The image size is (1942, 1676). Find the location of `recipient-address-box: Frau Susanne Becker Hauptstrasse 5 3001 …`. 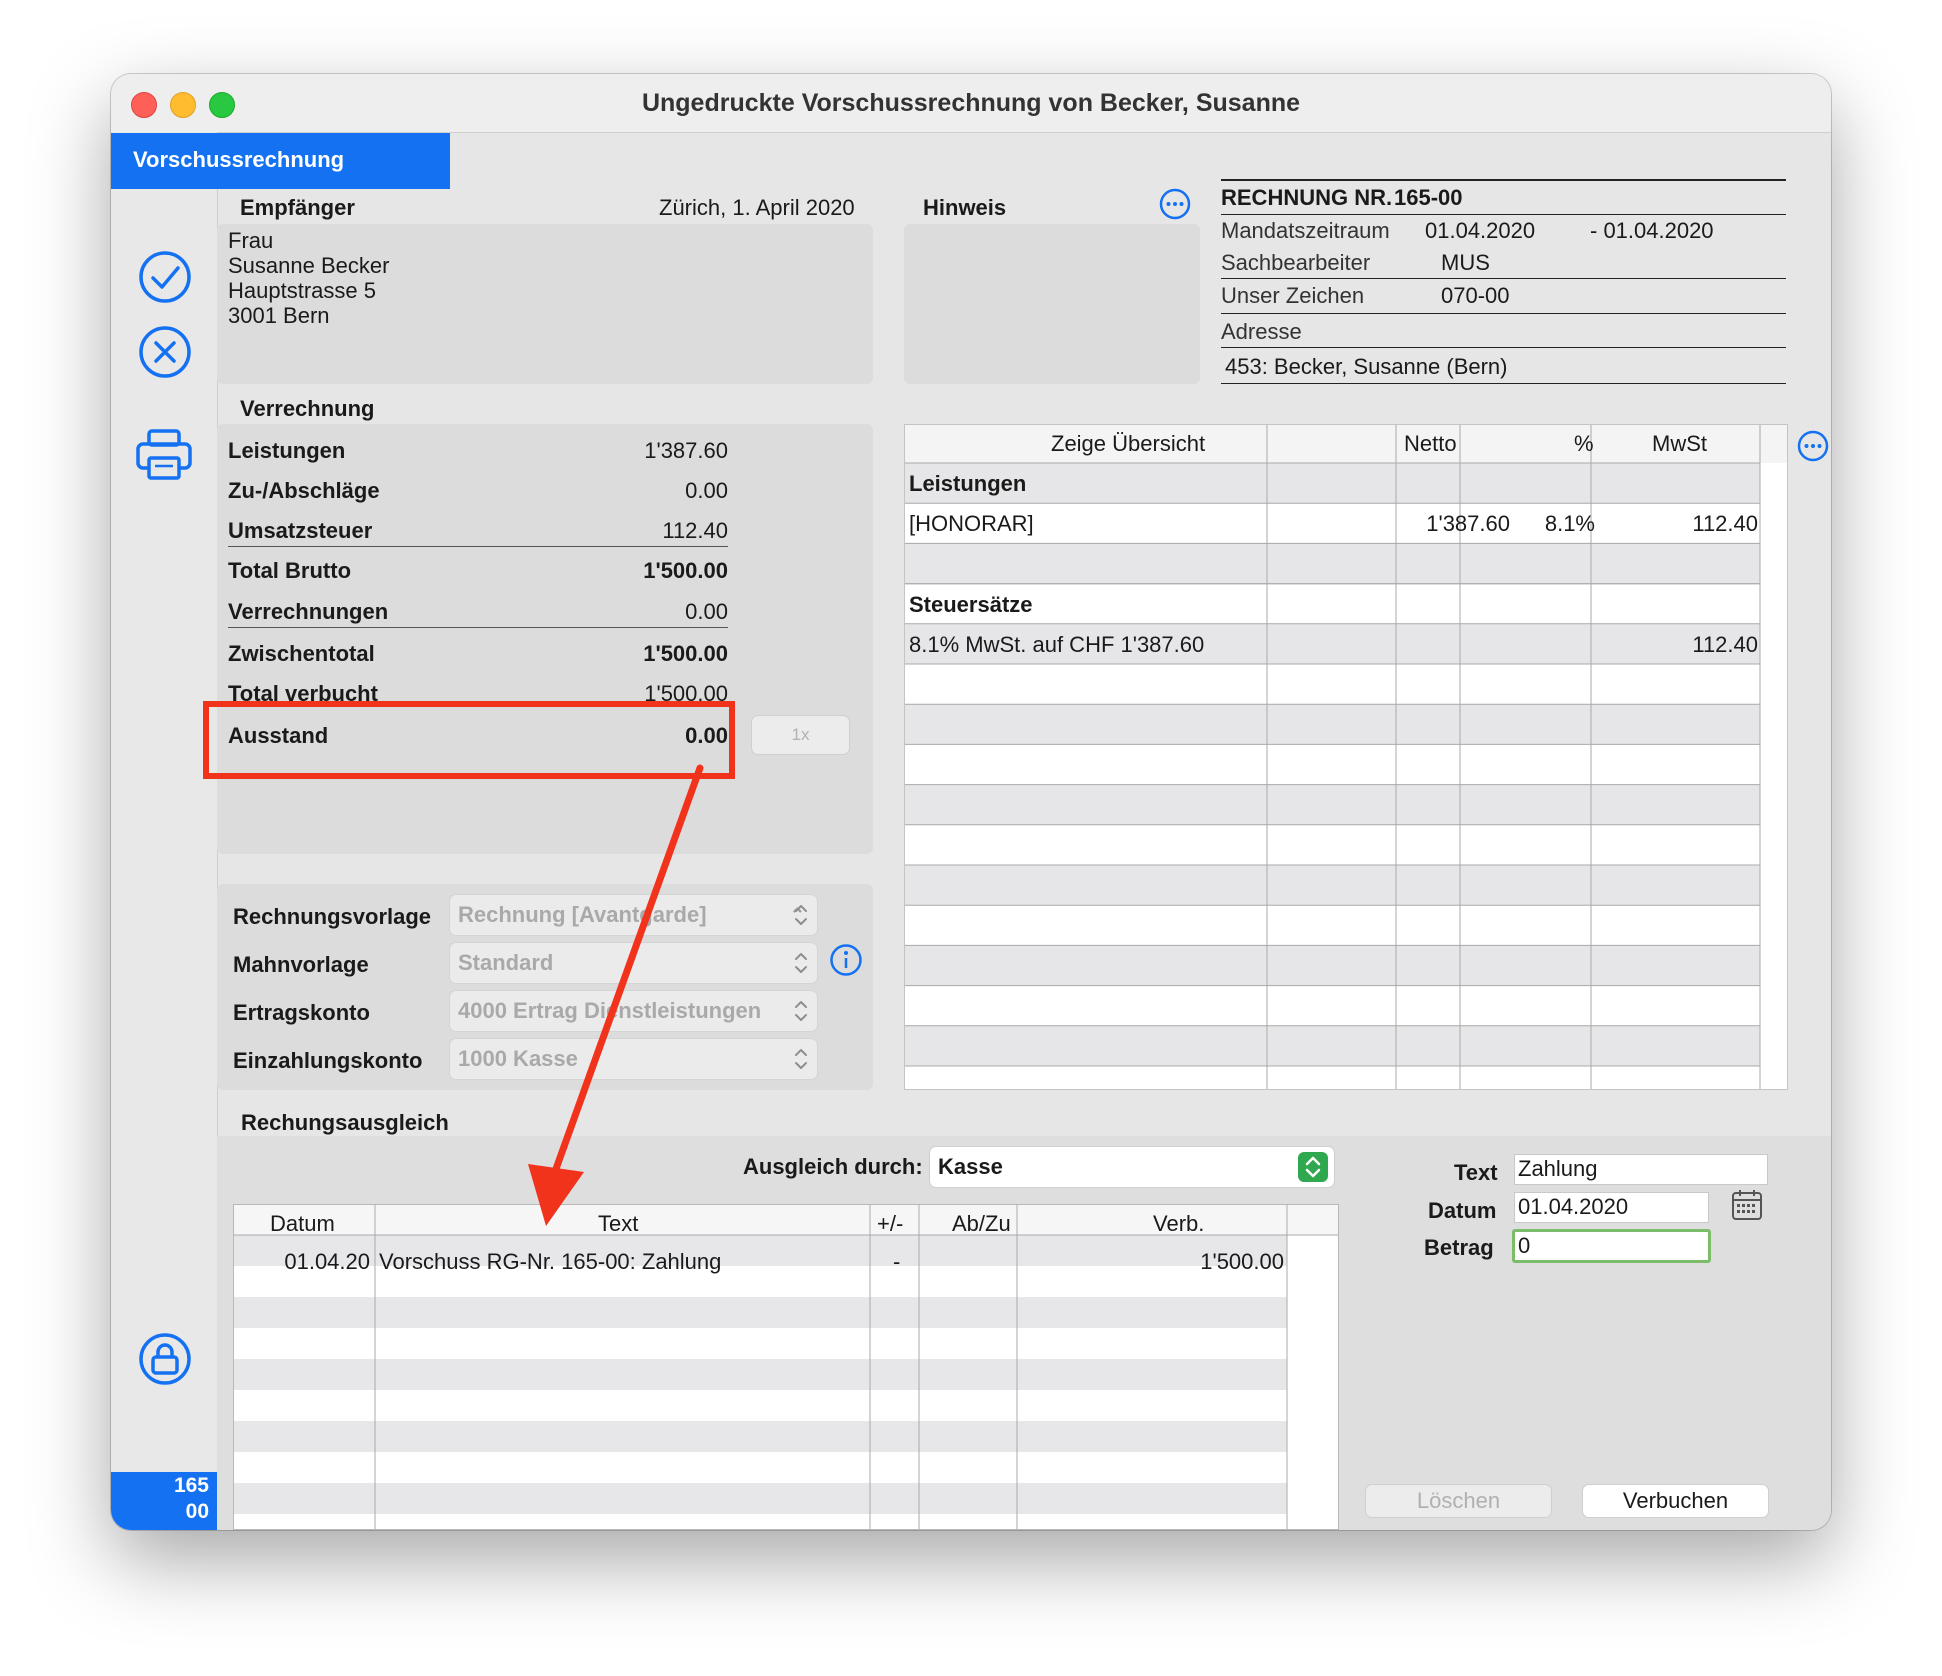

recipient-address-box: Frau Susanne Becker Hauptstrasse 5 3001 … is located at coordinates (545, 304).